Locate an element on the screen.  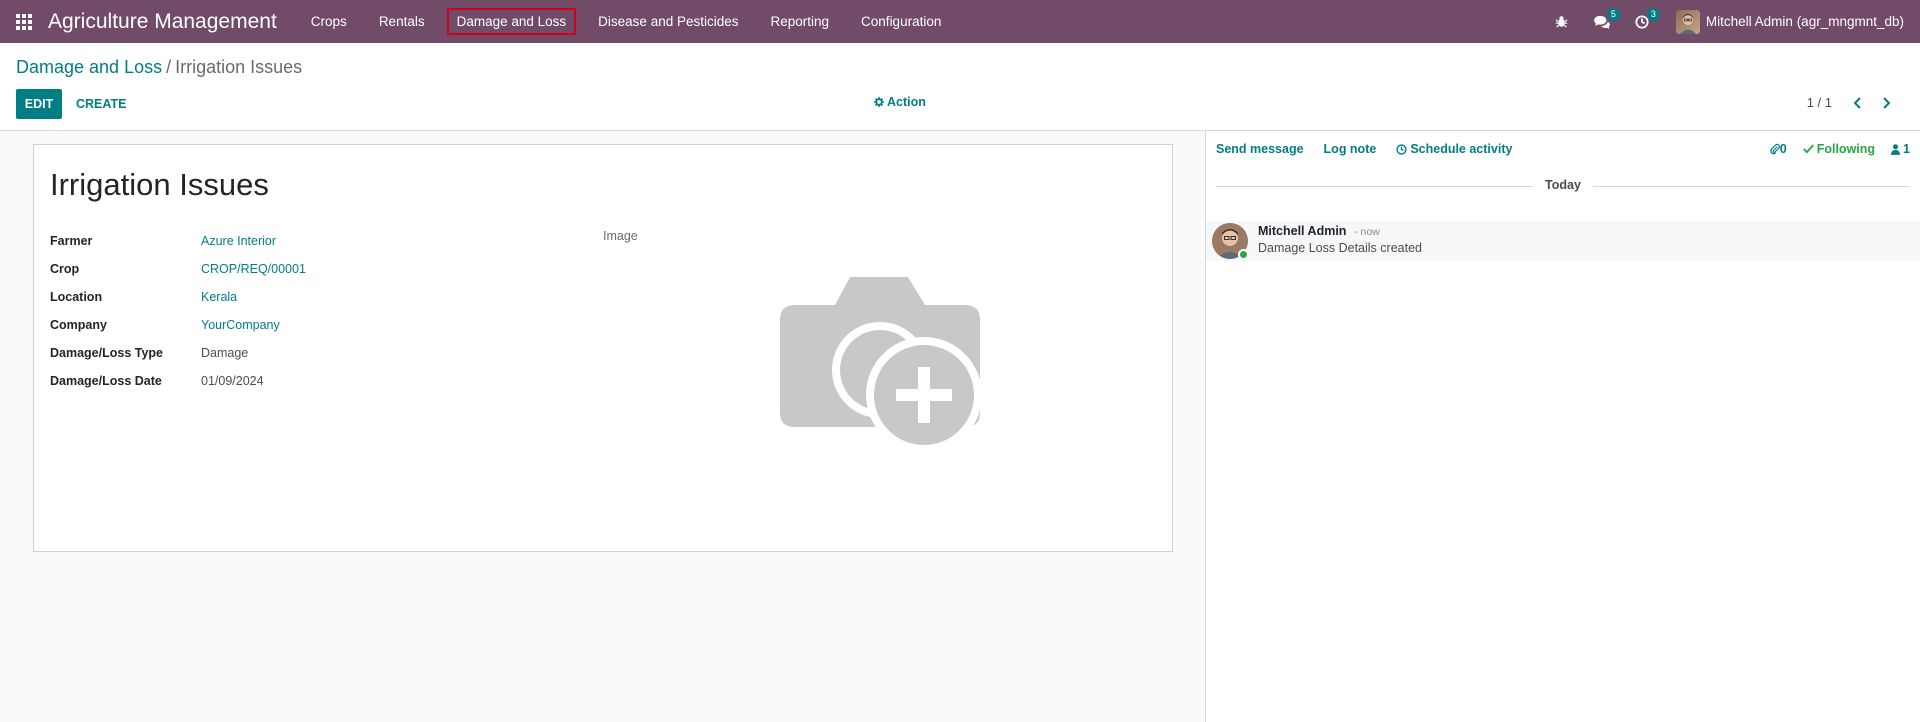
menu-configuration: Configuration is located at coordinates (901, 21).